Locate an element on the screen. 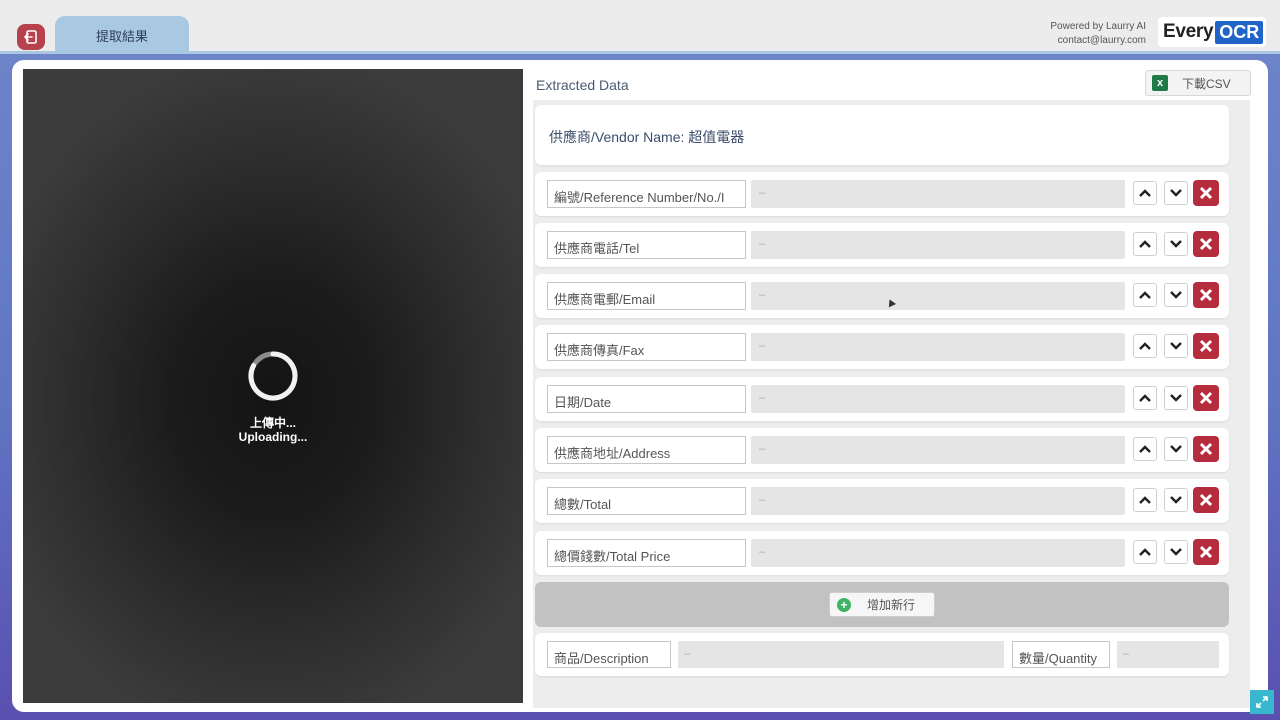 This screenshot has height=720, width=1280. field-row: 供應商地址/Address – is located at coordinates (882, 450).